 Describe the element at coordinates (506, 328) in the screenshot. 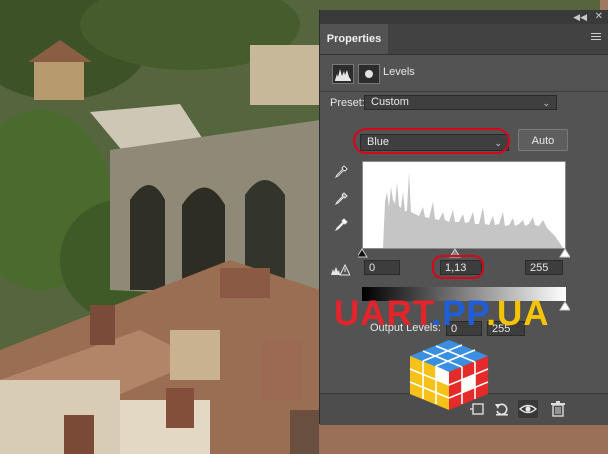

I see `output-white-field: 255` at that location.